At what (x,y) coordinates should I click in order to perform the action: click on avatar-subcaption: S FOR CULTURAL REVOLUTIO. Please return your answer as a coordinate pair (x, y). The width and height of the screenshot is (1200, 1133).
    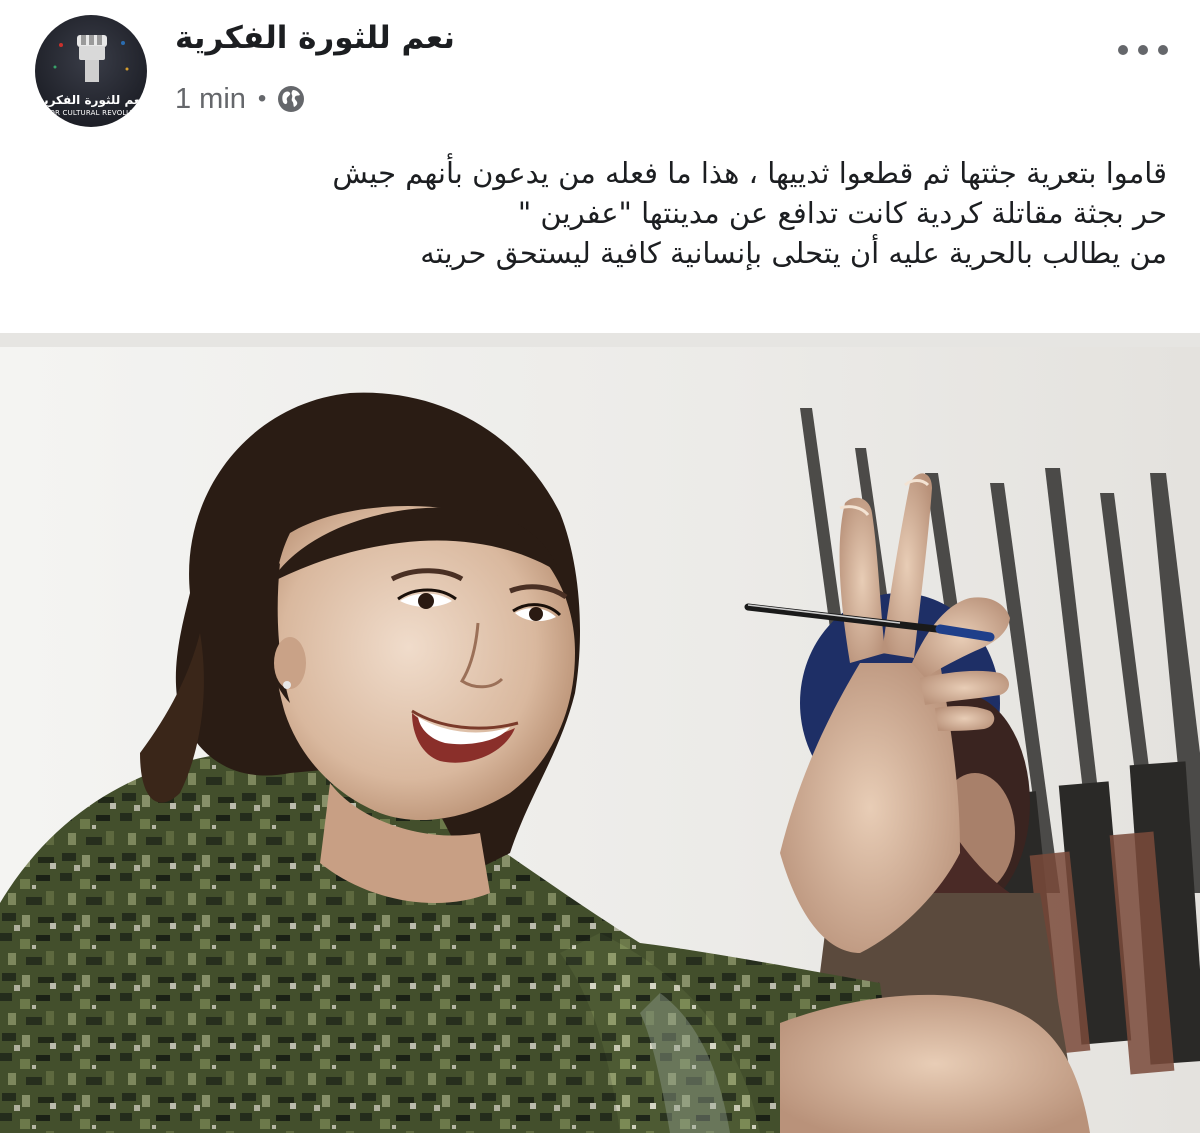
    Looking at the image, I should click on (91, 113).